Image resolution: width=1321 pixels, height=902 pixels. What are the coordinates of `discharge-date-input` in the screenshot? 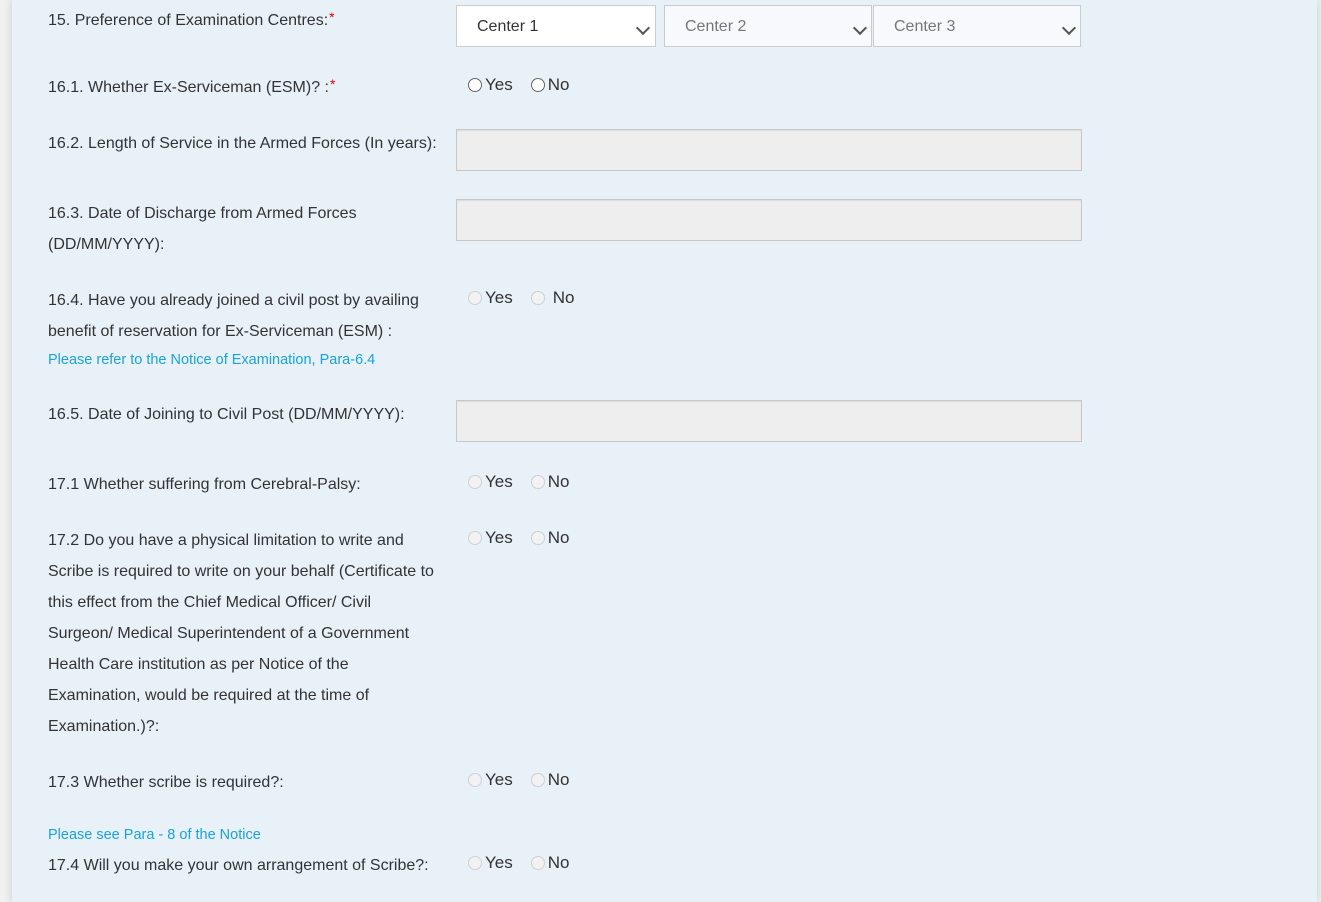 It's located at (769, 220).